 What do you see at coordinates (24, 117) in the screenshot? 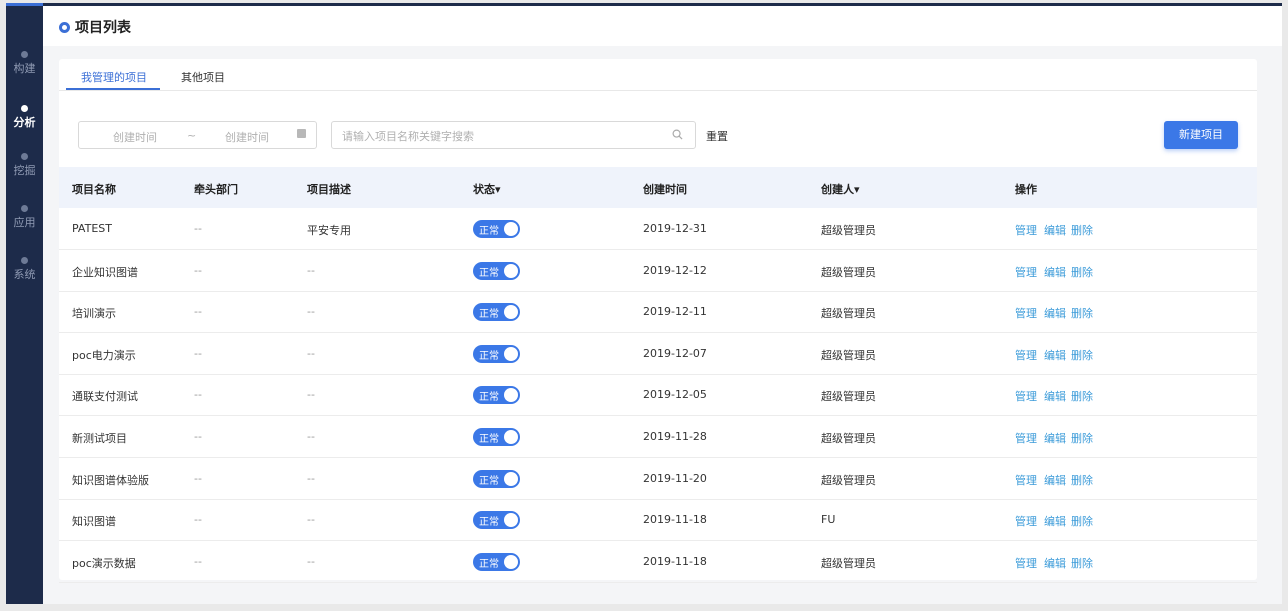
I see `sidebar-item-analysis: 分析` at bounding box center [24, 117].